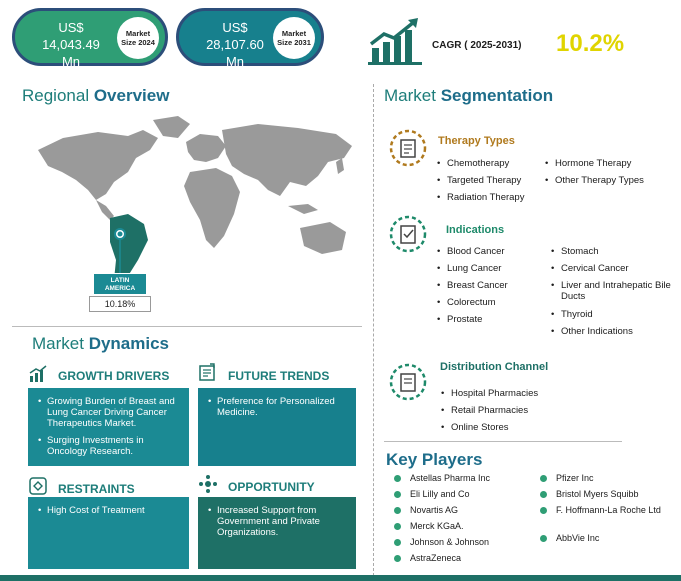 The image size is (681, 581). I want to click on world-map, so click(195, 202).